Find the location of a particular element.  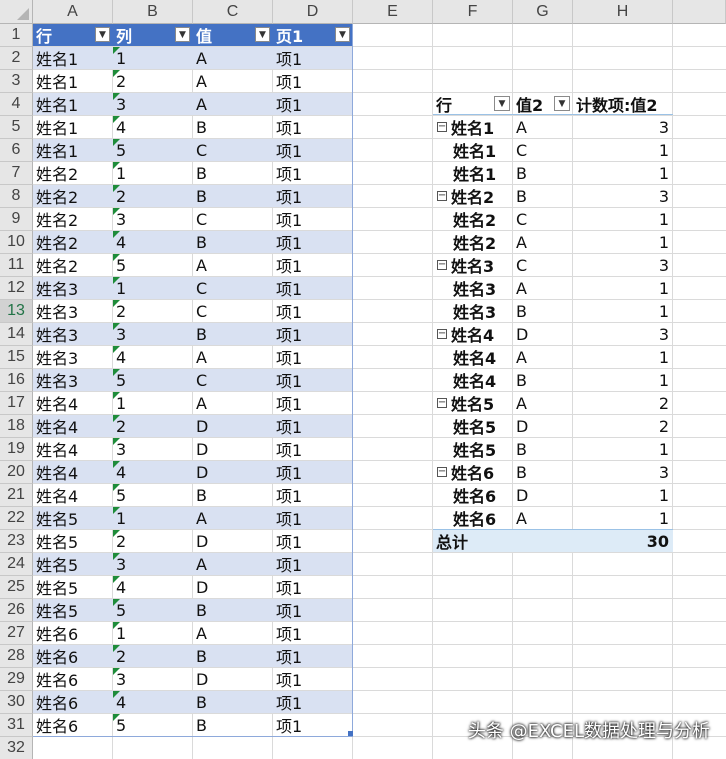

row-header: 14 is located at coordinates (16, 334).